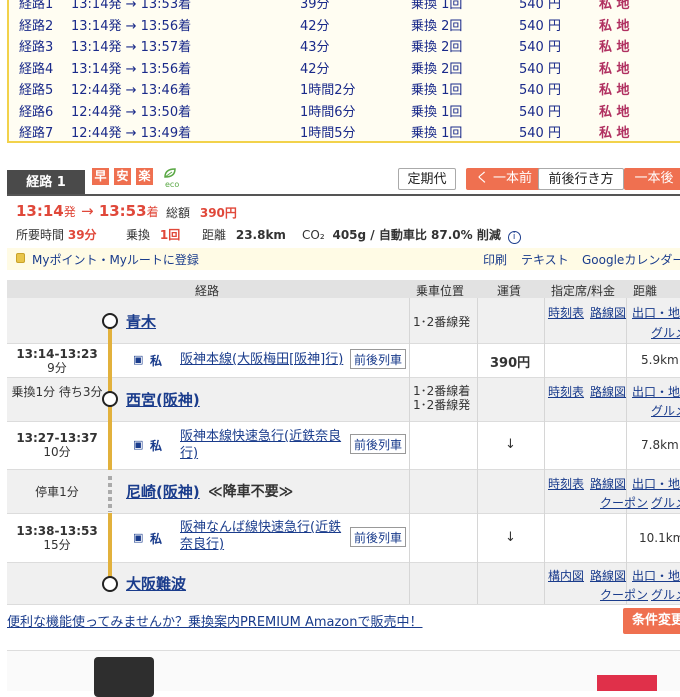 The height and width of the screenshot is (697, 680). I want to click on summary-route-time: 13:14発 → 13:56着, so click(131, 26).